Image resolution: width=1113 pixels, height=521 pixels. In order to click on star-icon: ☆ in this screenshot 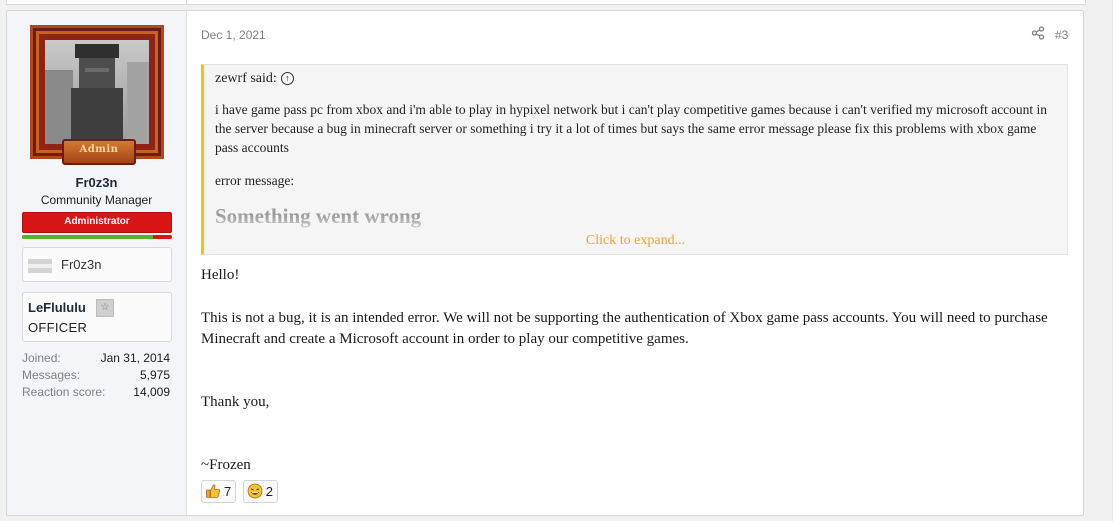, I will do `click(105, 308)`.